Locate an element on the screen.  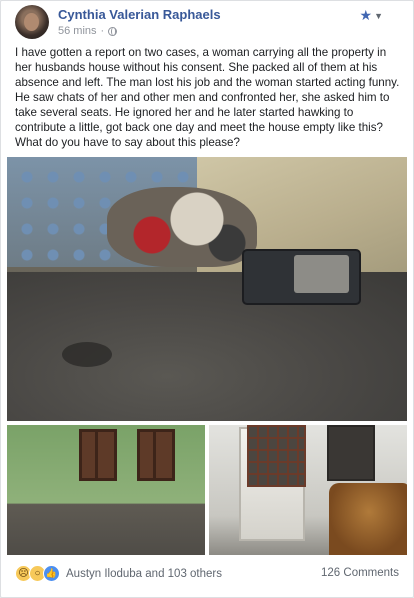
post-options-button: ★ ▼ is located at coordinates (371, 15).